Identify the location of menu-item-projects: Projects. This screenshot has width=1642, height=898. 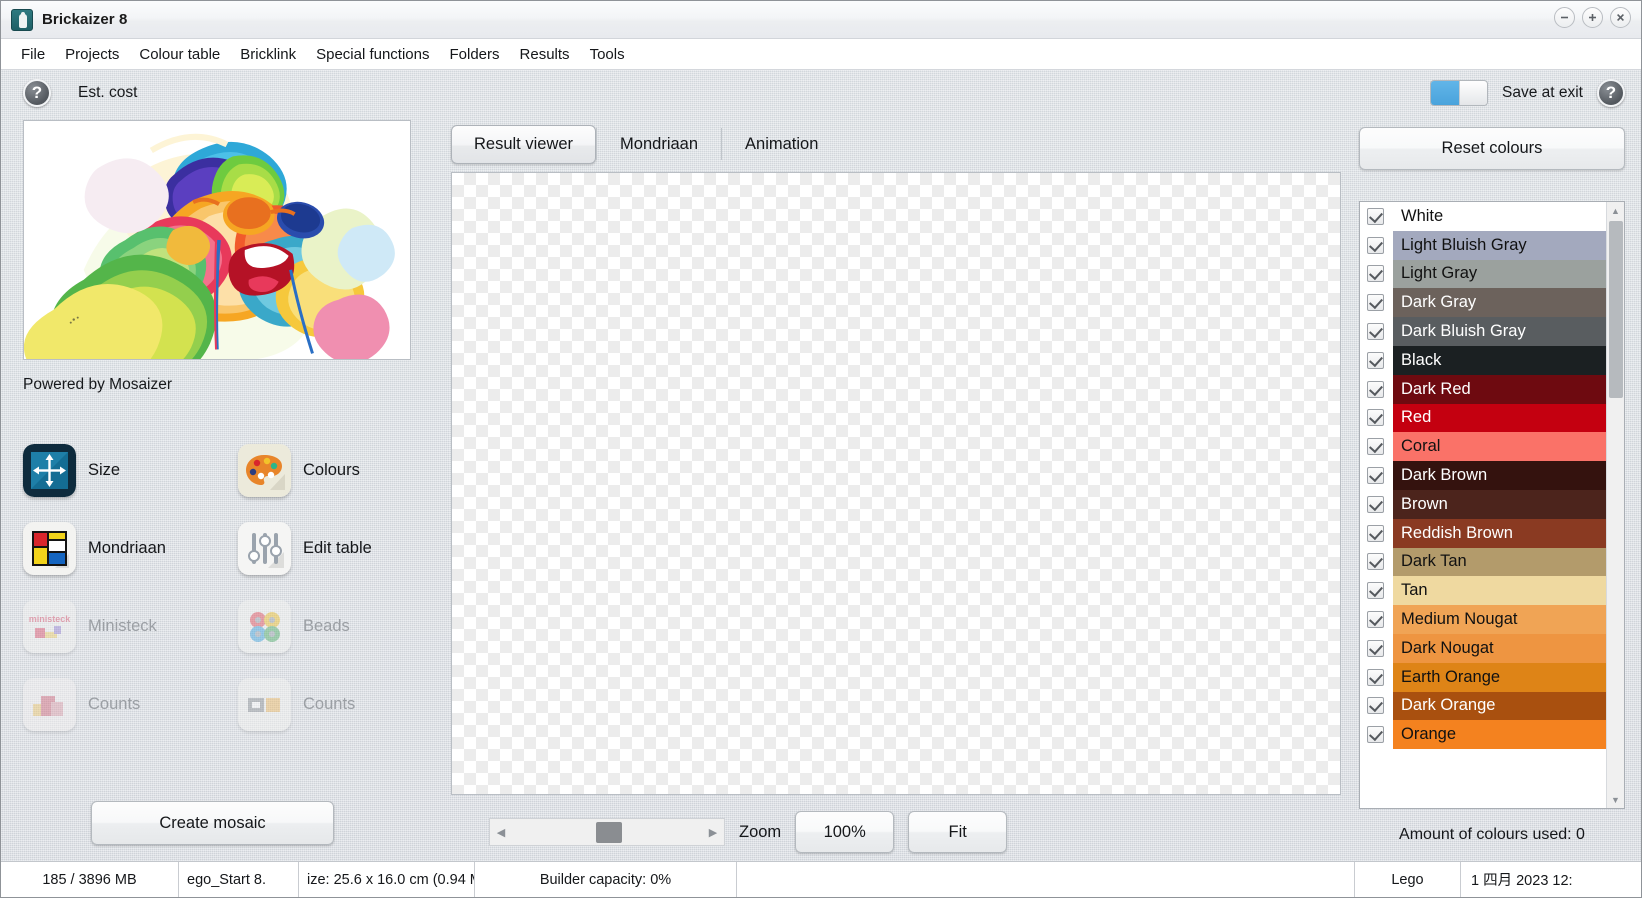
(92, 54).